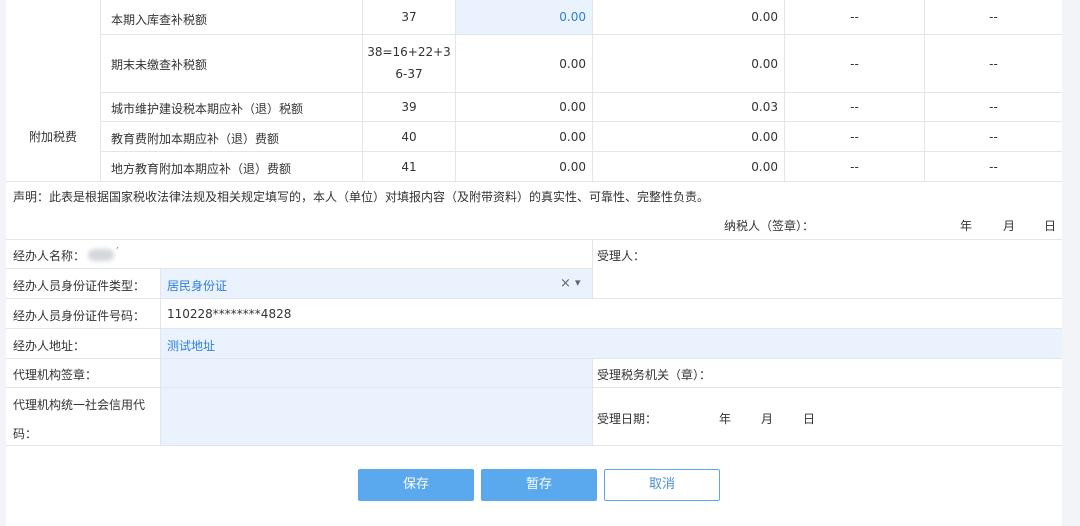 The height and width of the screenshot is (526, 1080). Describe the element at coordinates (611, 344) in the screenshot. I see `address-input: 测试地址` at that location.